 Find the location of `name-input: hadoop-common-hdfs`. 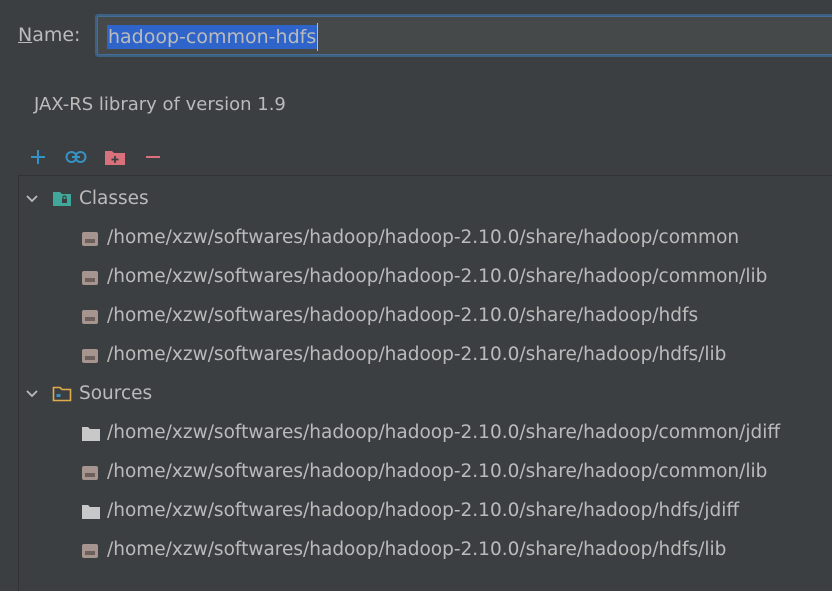

name-input: hadoop-common-hdfs is located at coordinates (463, 35).